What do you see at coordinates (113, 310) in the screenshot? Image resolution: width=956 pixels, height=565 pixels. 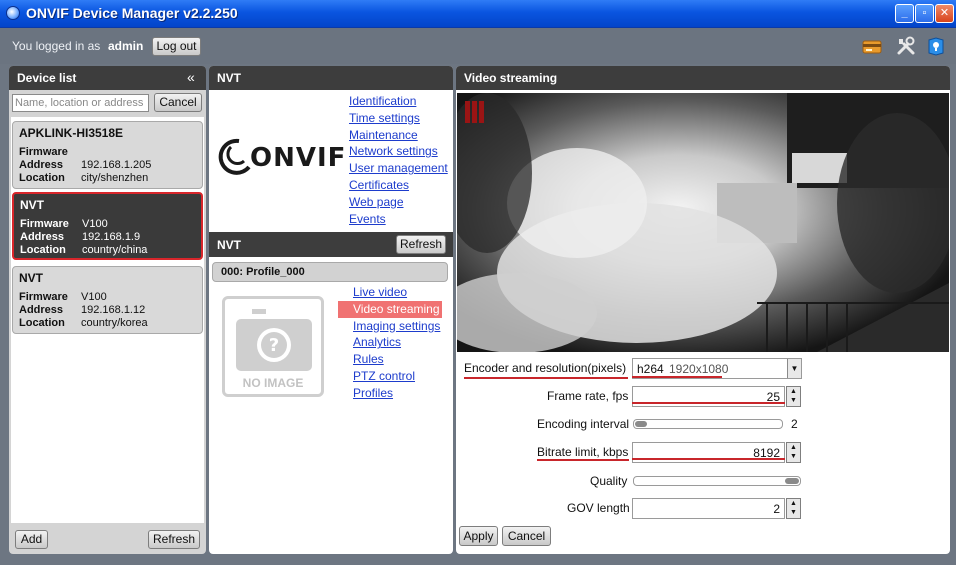 I see `address-value: 192.168.1.12` at bounding box center [113, 310].